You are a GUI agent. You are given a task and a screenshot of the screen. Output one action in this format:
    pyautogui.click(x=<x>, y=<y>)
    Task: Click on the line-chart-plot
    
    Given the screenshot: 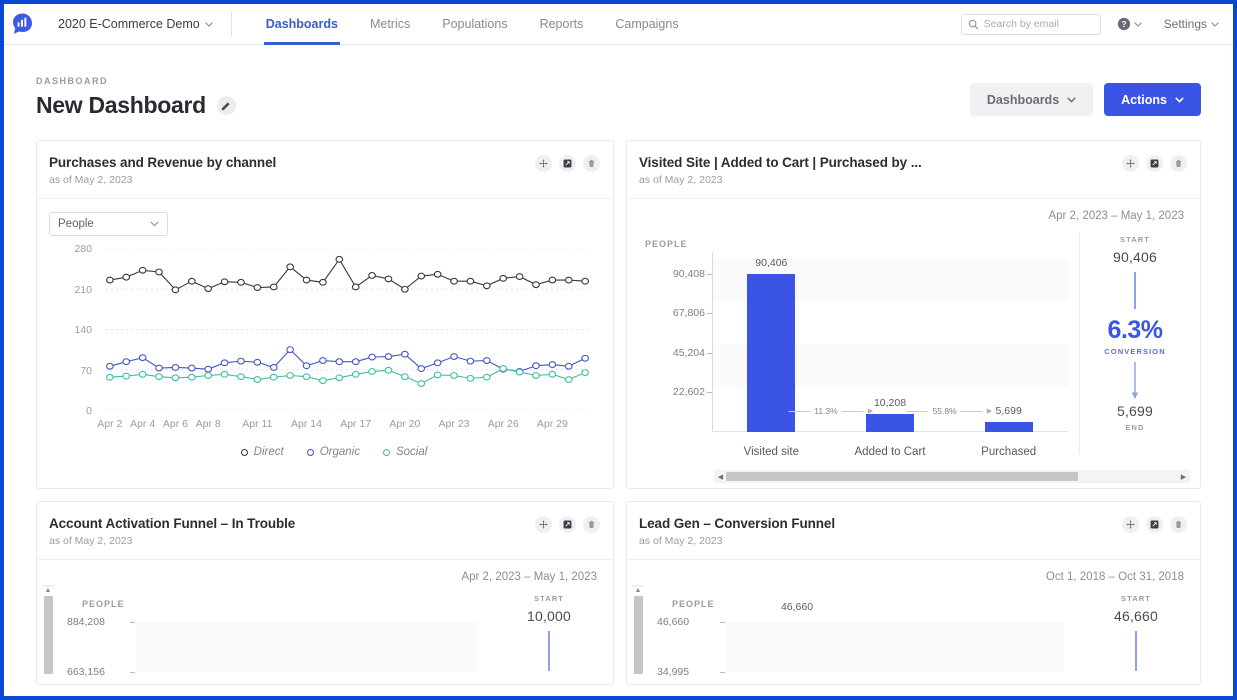 What is the action you would take?
    pyautogui.click(x=347, y=329)
    